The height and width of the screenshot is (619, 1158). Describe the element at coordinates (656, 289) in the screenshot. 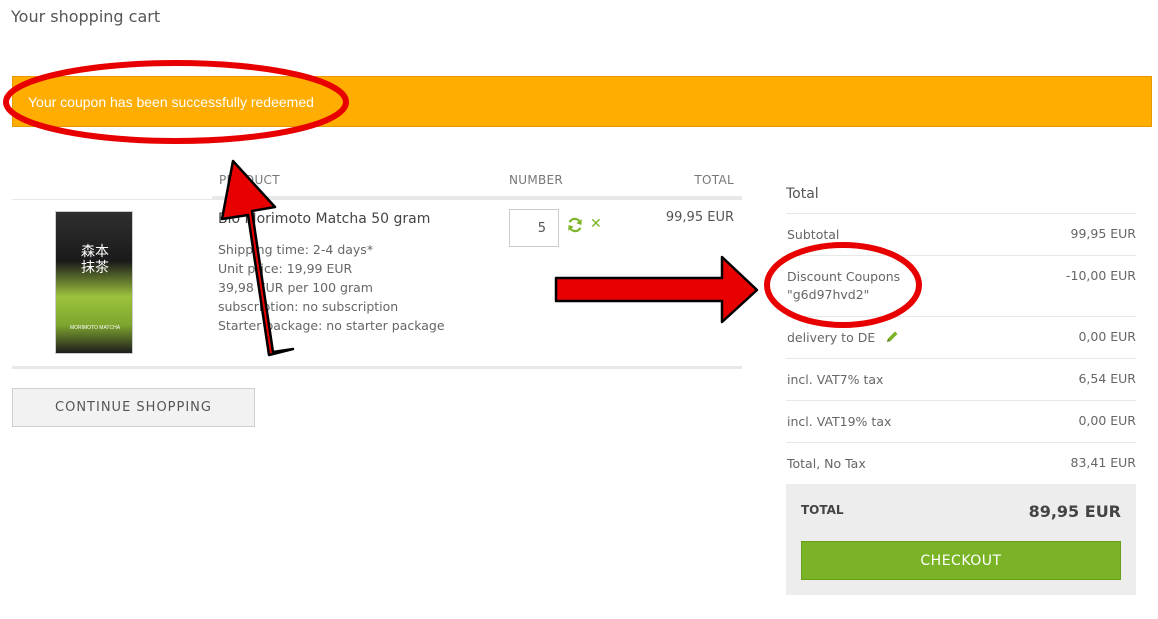

I see `arrow-right-icon` at that location.